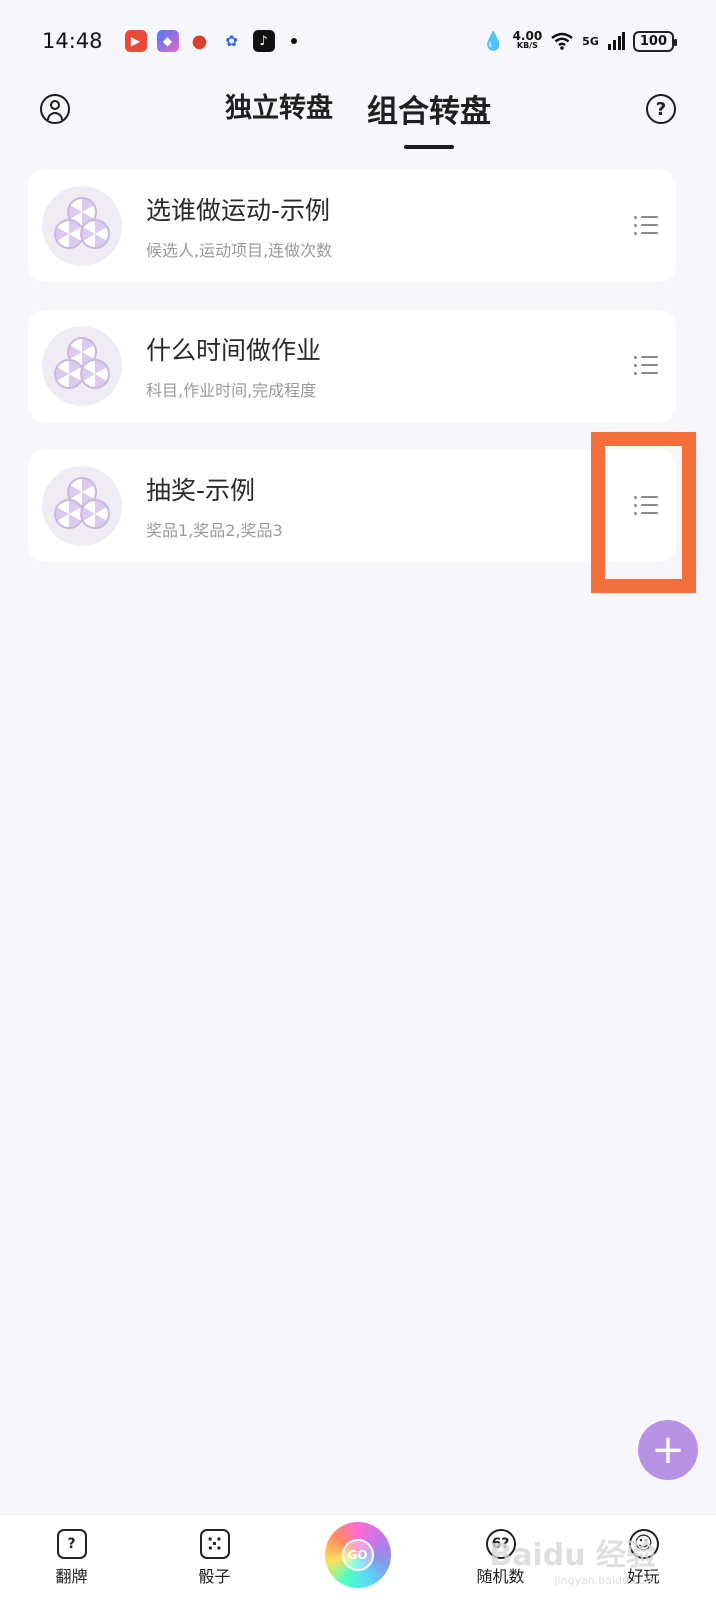  I want to click on nav-item-go: GO, so click(357, 1554).